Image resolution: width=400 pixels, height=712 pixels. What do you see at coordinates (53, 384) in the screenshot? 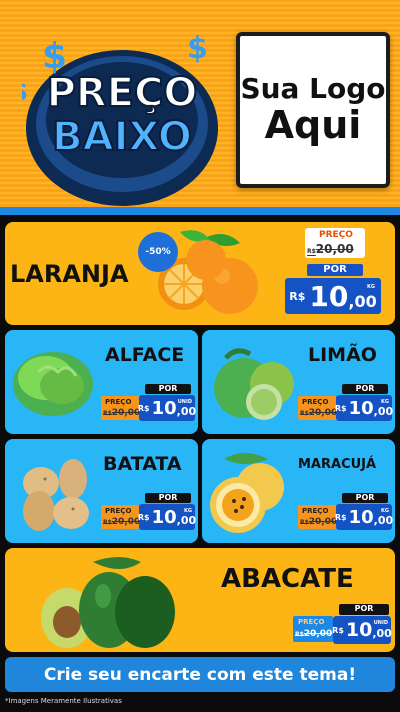
I see `lettuce-image` at bounding box center [53, 384].